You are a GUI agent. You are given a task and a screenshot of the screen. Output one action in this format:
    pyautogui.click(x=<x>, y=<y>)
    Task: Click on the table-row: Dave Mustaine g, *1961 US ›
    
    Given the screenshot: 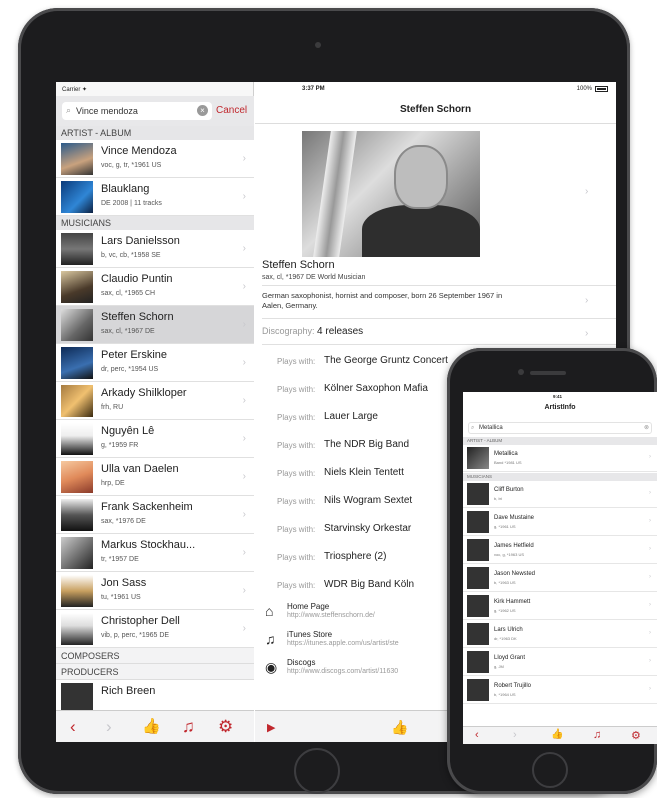 What is the action you would take?
    pyautogui.click(x=560, y=522)
    